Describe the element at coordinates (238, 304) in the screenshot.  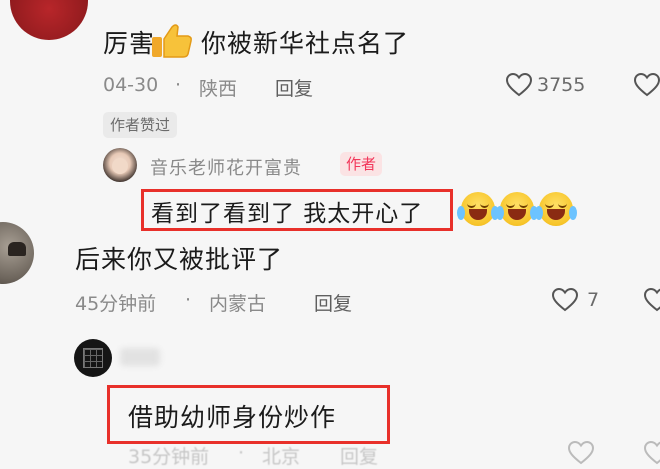
I see `comment-2-location: 内蒙古` at that location.